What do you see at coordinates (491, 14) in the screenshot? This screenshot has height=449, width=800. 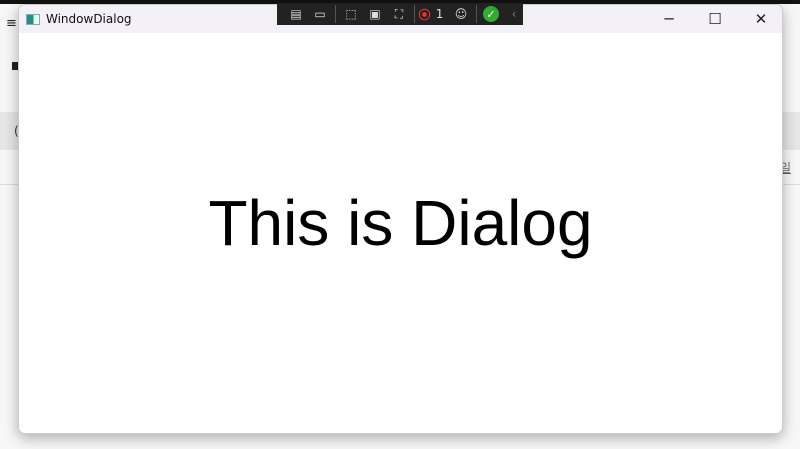 I see `hot-reload-ok-icon: ✓` at bounding box center [491, 14].